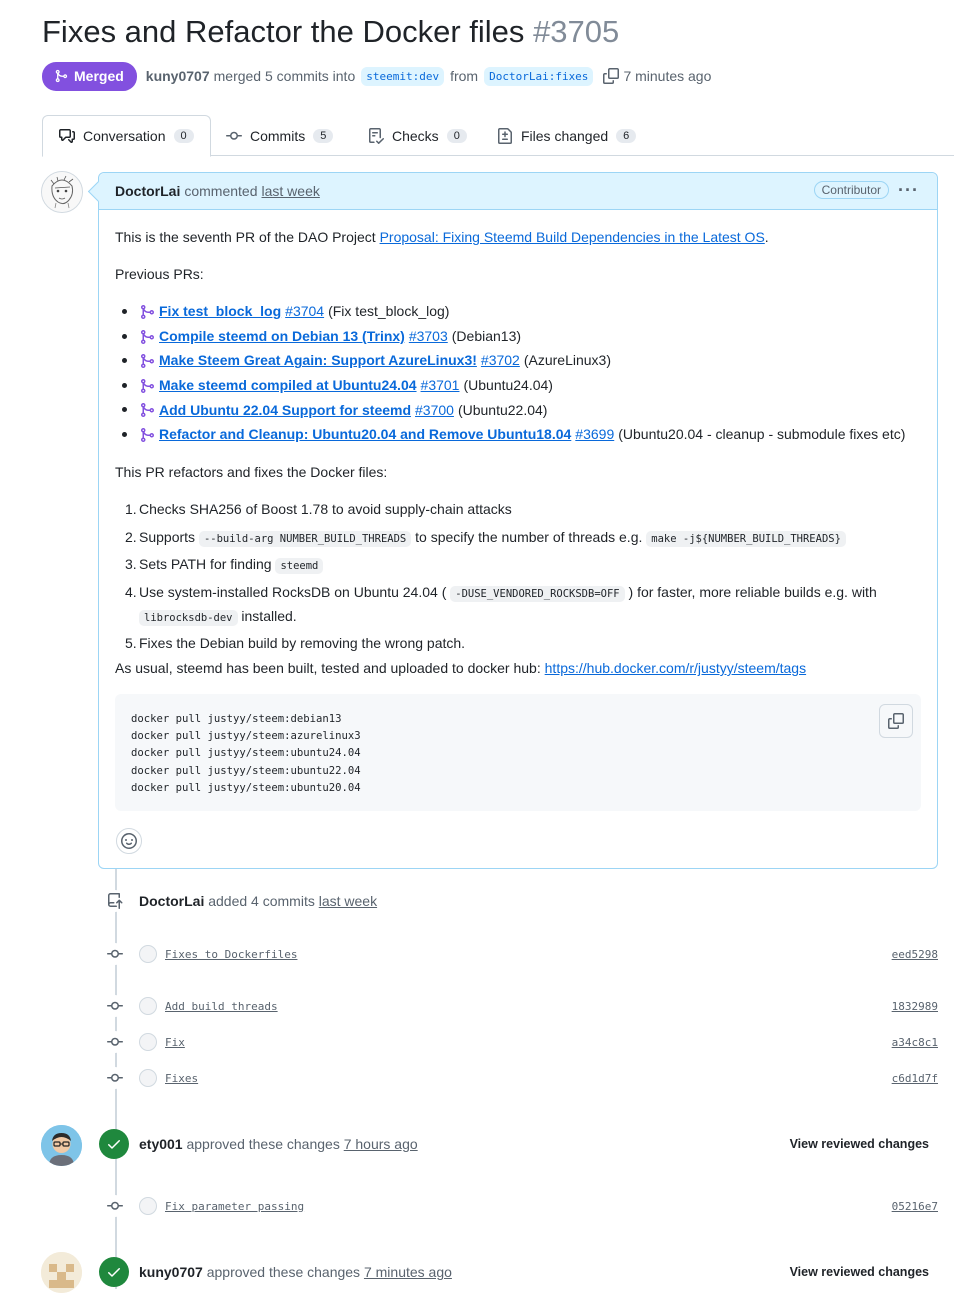 The image size is (954, 1293). What do you see at coordinates (304, 311) in the screenshot?
I see `pr-number-link: #3704` at bounding box center [304, 311].